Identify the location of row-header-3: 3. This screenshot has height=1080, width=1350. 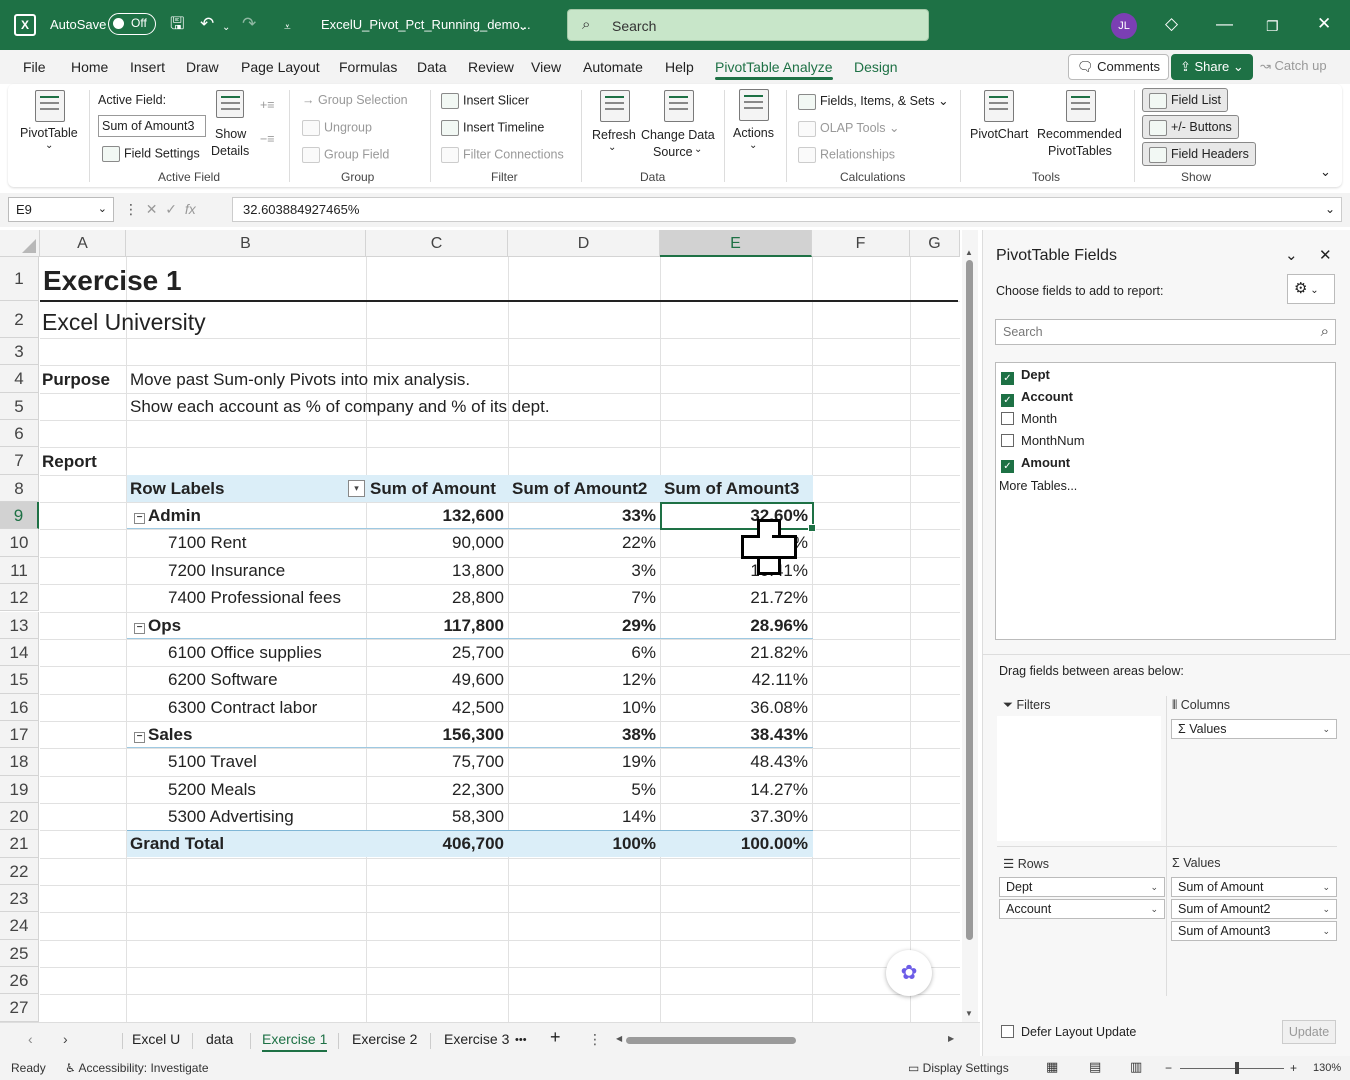
(19, 352).